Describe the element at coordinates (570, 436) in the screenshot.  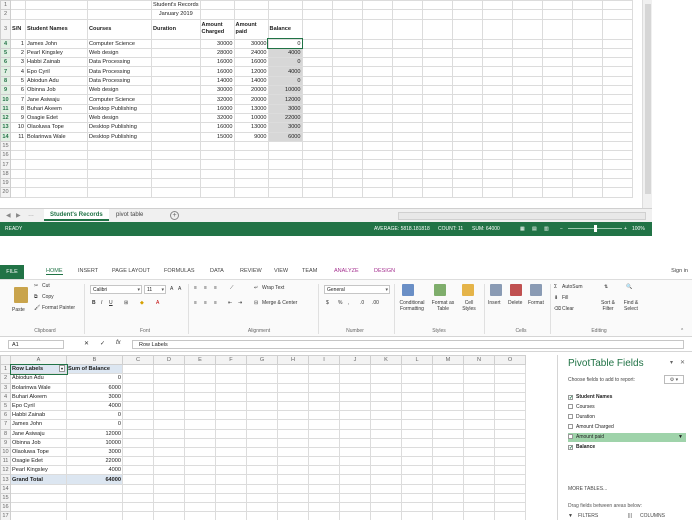
I see `checkbox-icon` at that location.